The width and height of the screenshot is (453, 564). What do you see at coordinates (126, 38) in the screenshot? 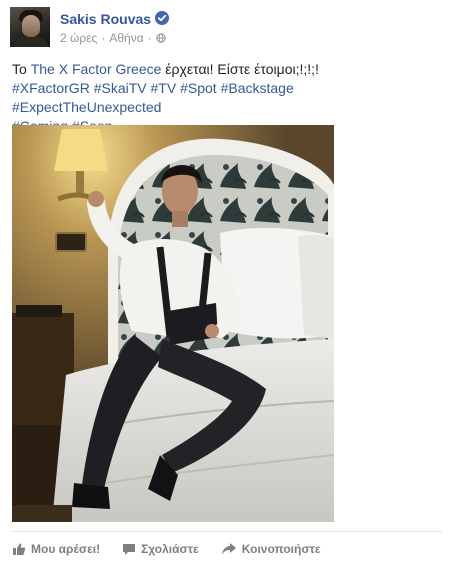
I see `post-location-link: Αθήνα` at bounding box center [126, 38].